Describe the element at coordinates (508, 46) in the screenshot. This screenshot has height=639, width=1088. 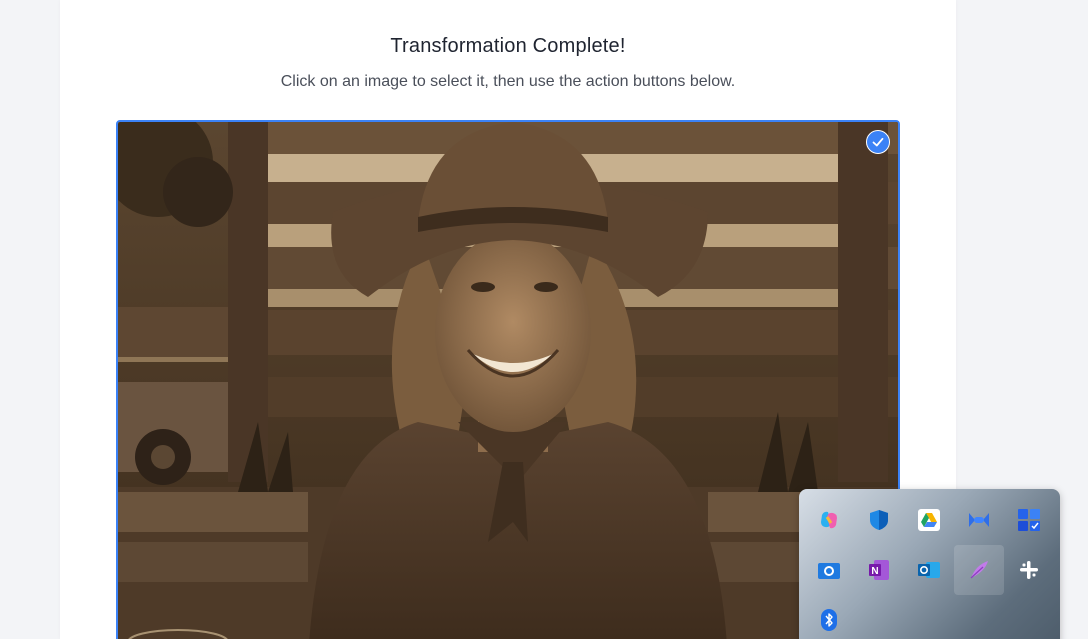
I see `page-title: Transformation Complete!` at that location.